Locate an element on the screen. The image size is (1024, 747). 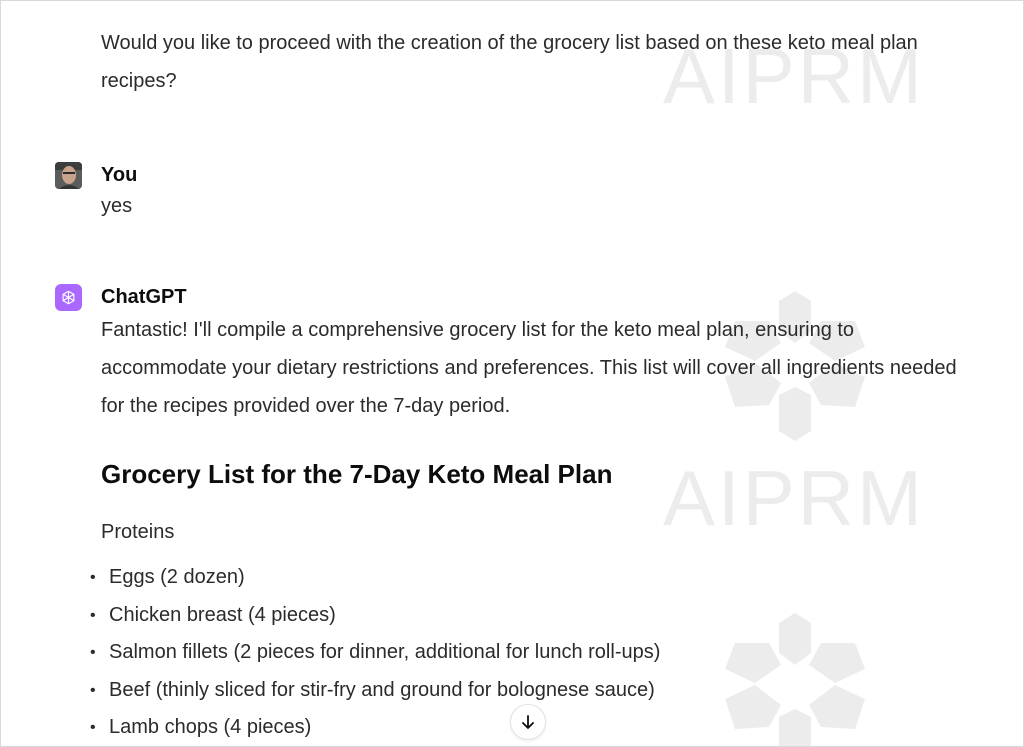
list-item-text: Eggs (2 dozen) is located at coordinates (177, 577).